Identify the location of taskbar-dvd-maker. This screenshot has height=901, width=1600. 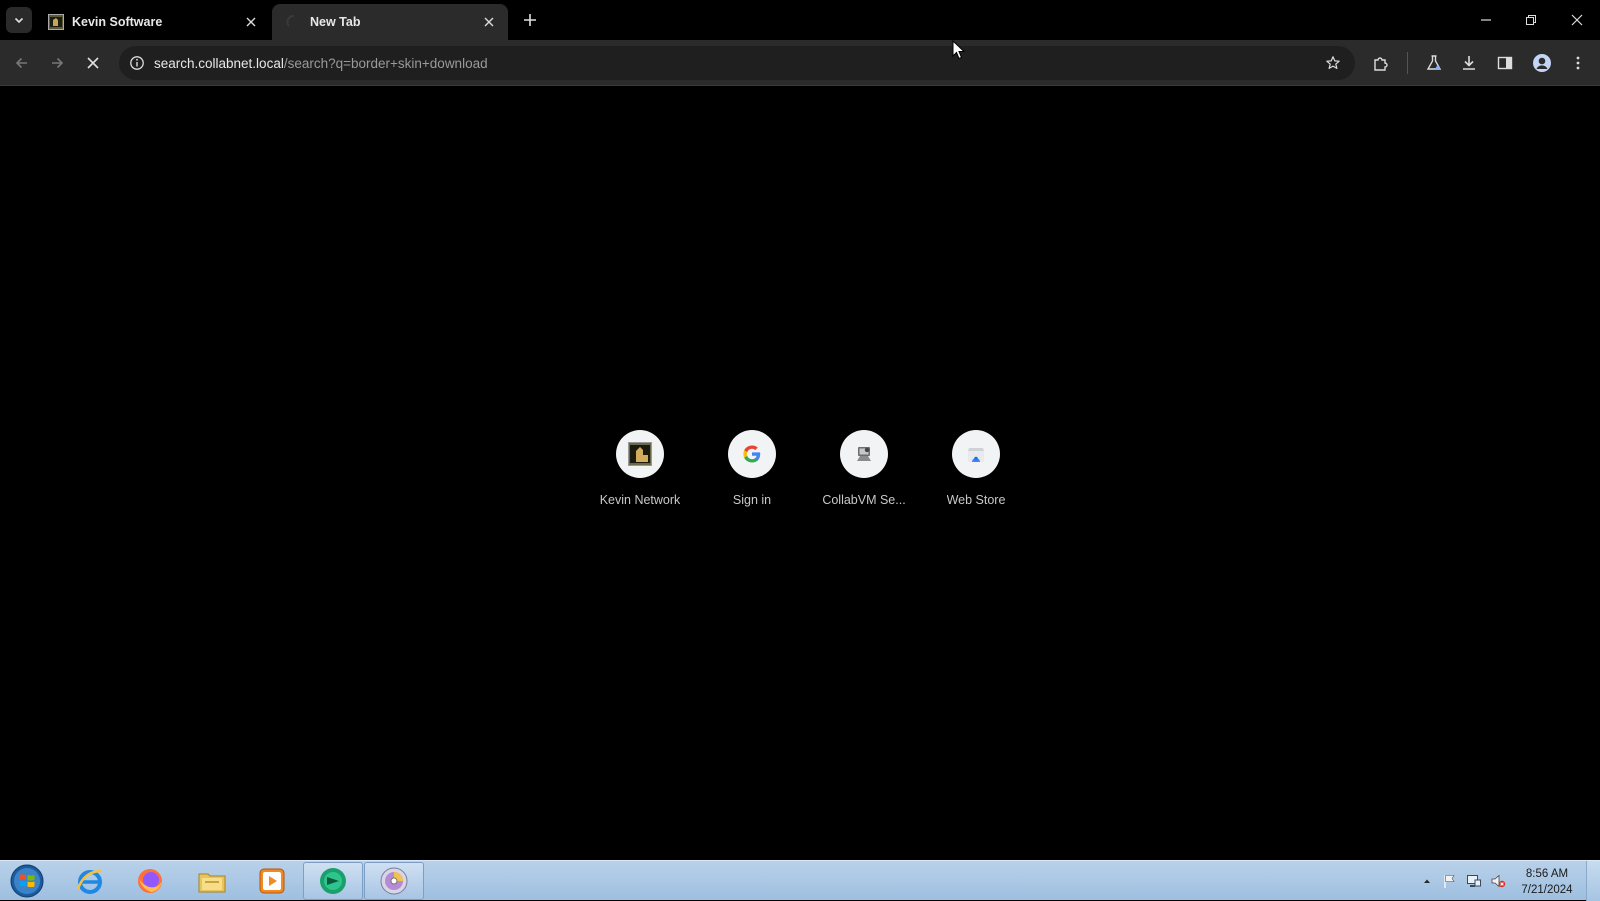
(394, 881).